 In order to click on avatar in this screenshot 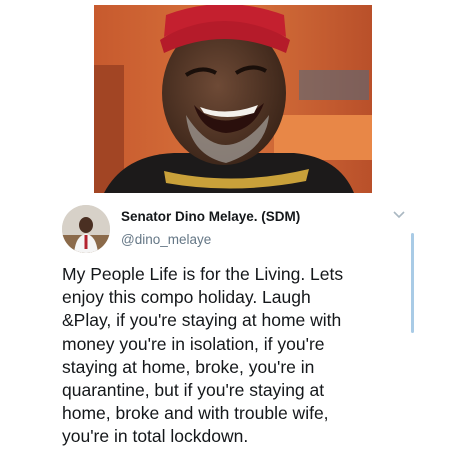, I will do `click(86, 229)`.